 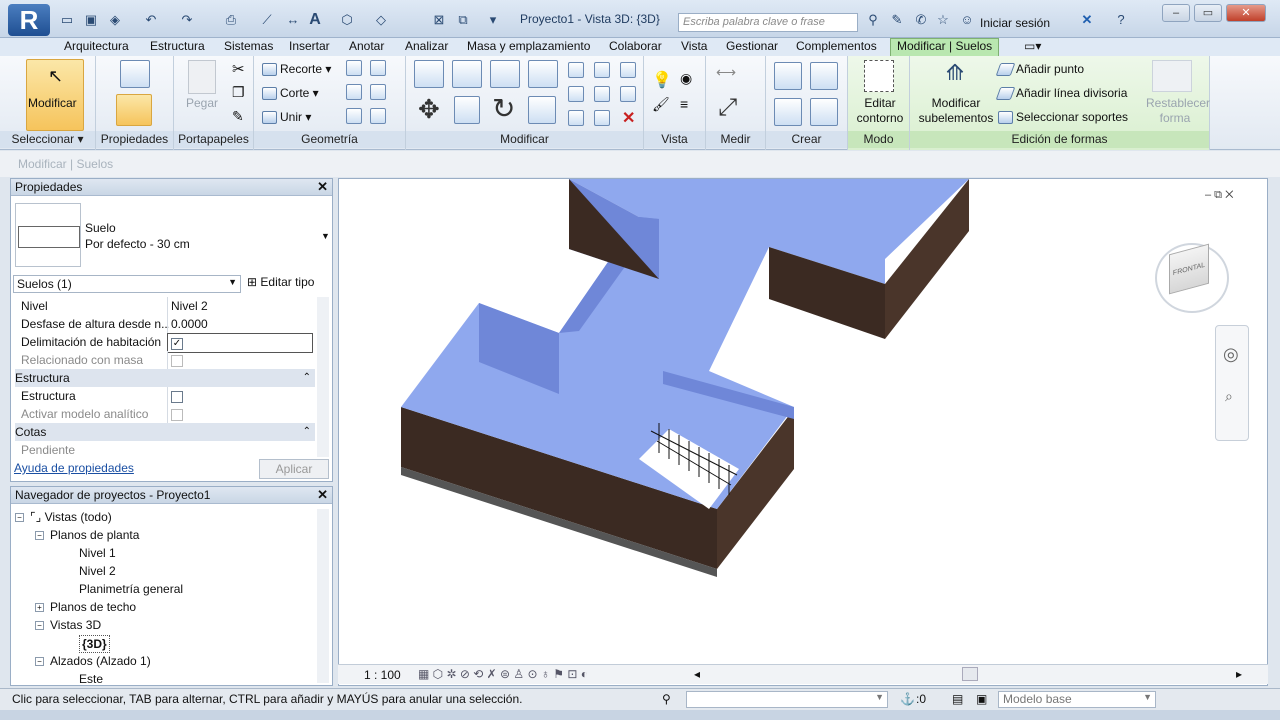 I want to click on tab-modificar-suelos: Modificar | Suelos, so click(x=945, y=47).